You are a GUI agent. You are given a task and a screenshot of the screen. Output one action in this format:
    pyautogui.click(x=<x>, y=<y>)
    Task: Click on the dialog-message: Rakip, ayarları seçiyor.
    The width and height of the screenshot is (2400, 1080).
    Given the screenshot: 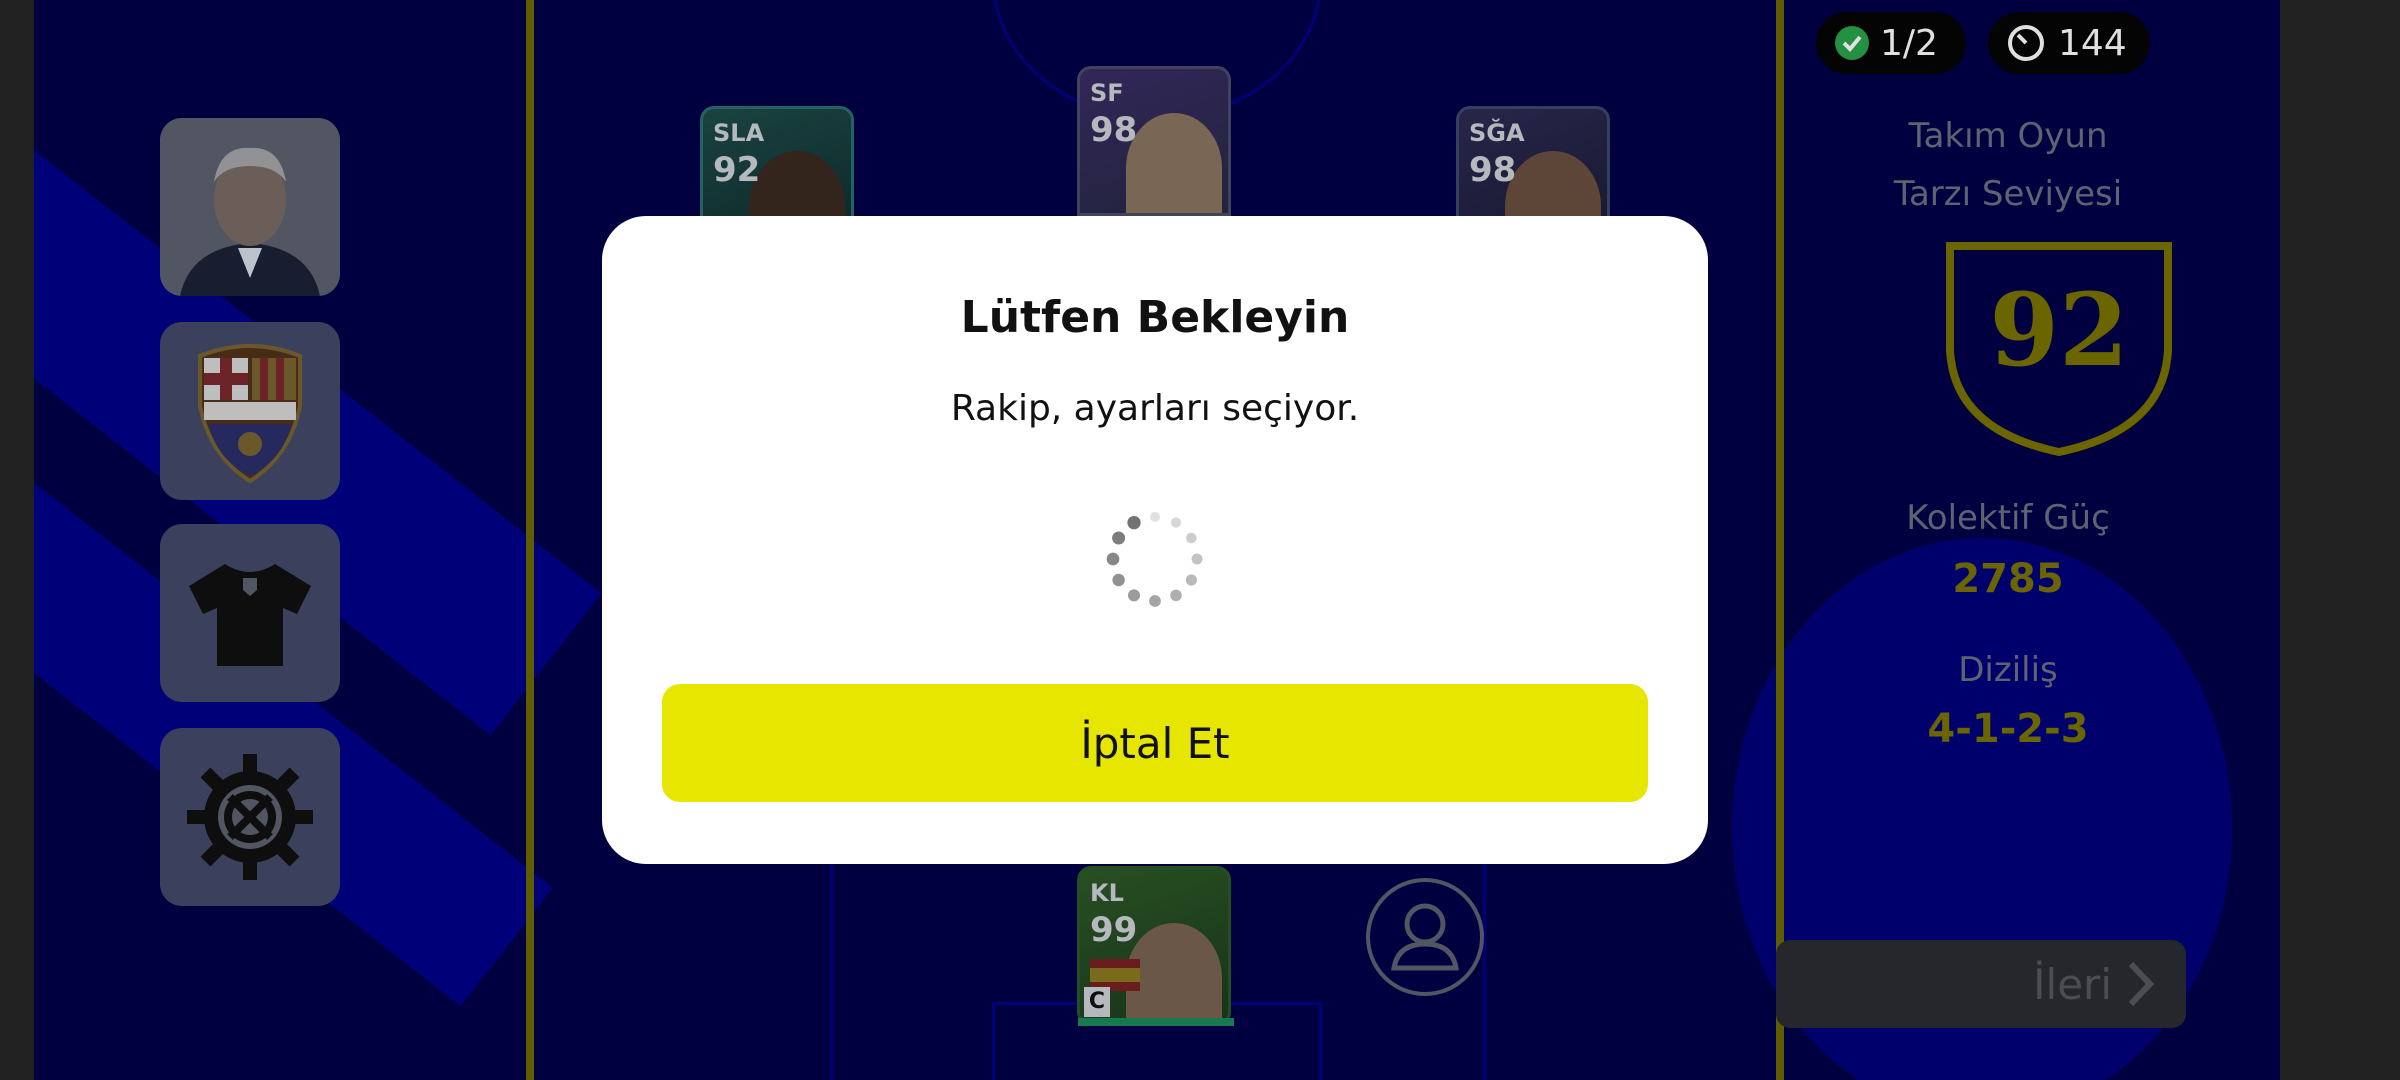 What is the action you would take?
    pyautogui.click(x=1155, y=408)
    